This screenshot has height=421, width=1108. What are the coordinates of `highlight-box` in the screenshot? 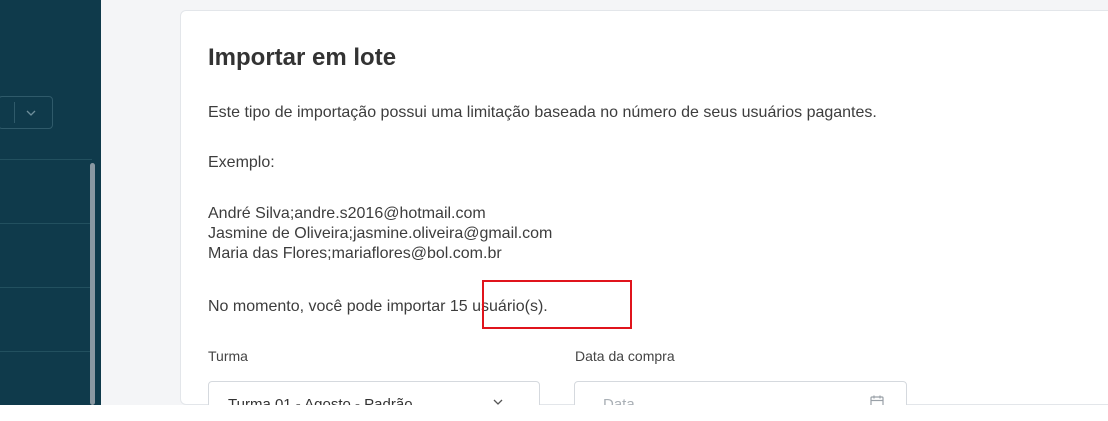 It's located at (557, 304).